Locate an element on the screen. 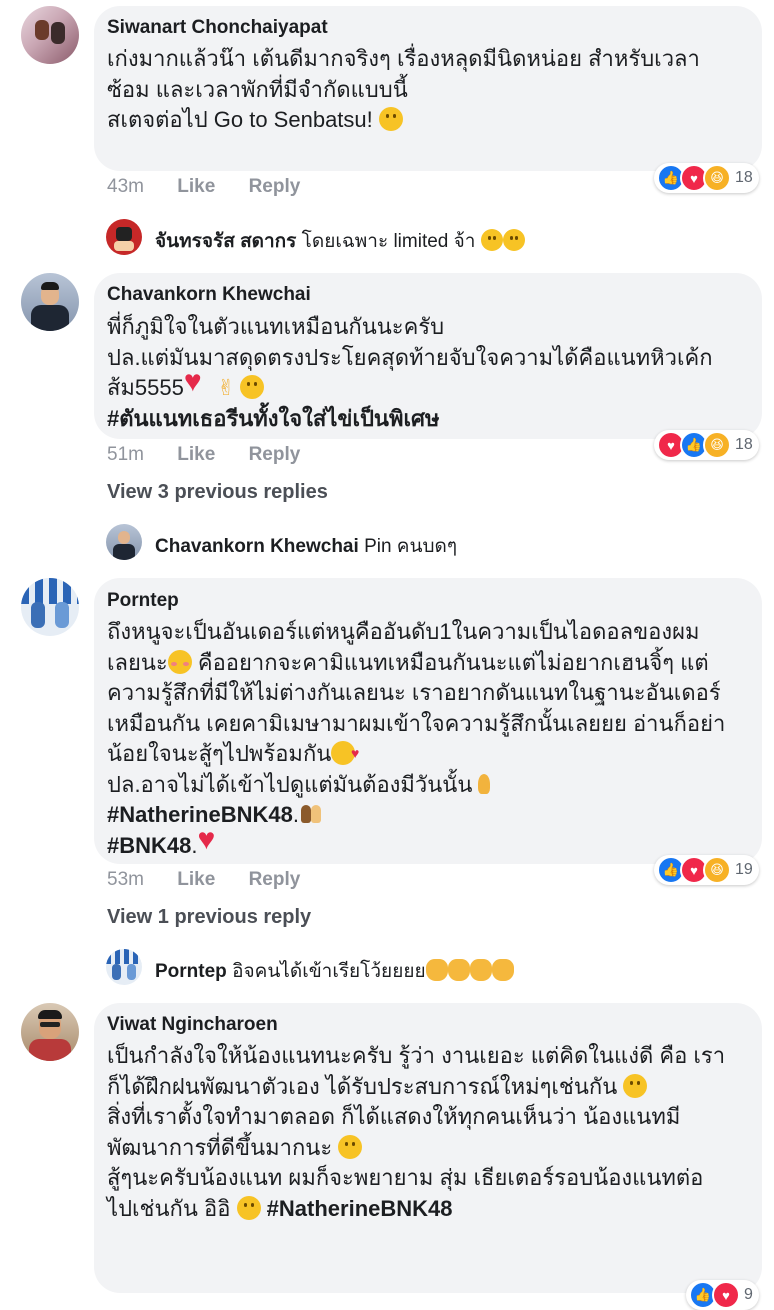  text-line: พี่ก็ภูมิใจในตัวแนทเหมือนกันนะครับ is located at coordinates (276, 326).